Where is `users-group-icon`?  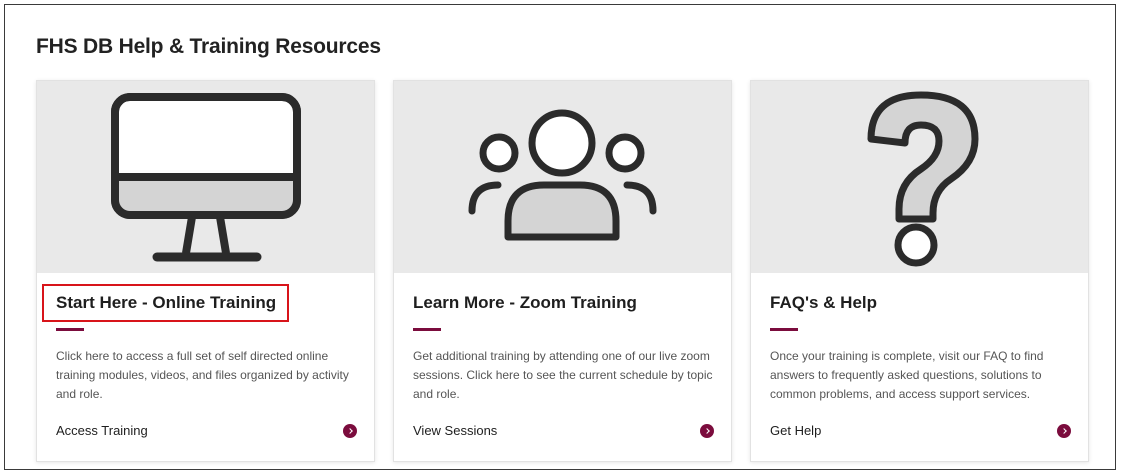 users-group-icon is located at coordinates (562, 175).